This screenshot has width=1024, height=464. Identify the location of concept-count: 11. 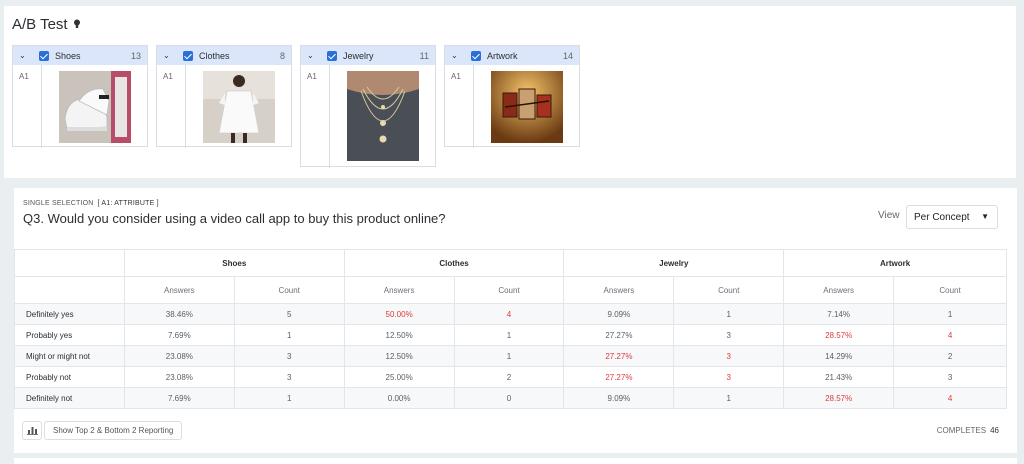
(424, 55).